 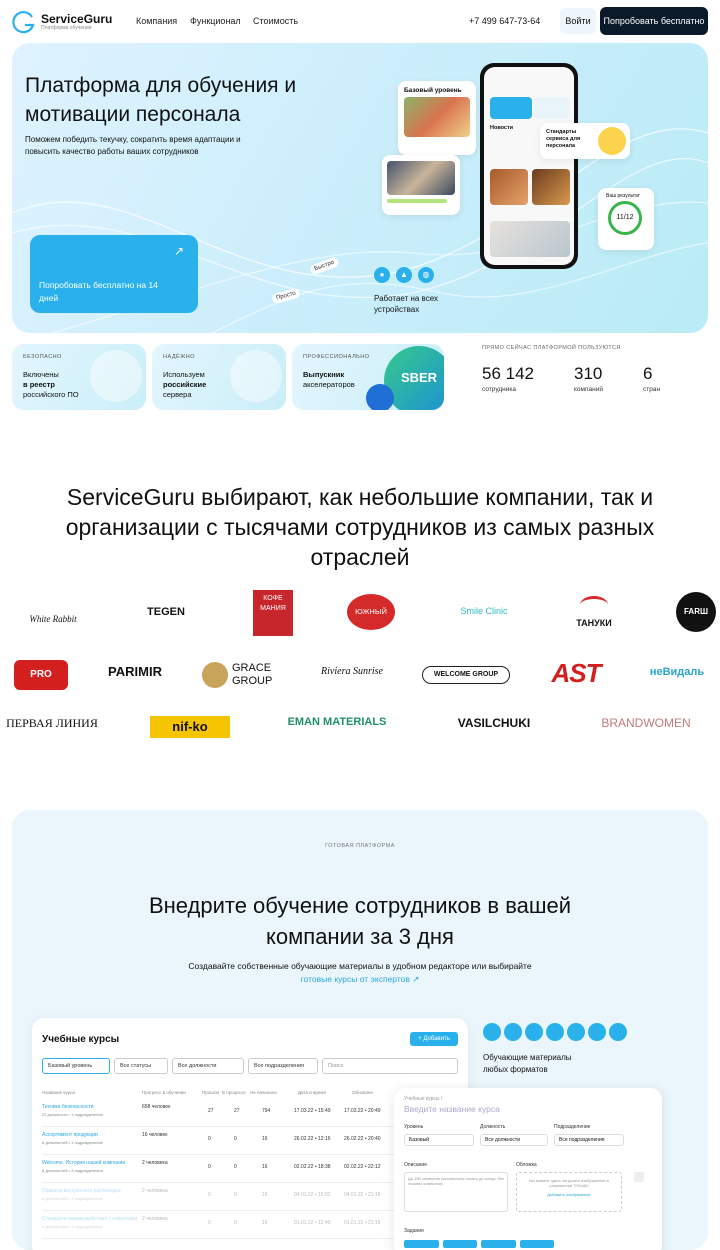 I want to click on result-title: Ваш результат, so click(x=623, y=196).